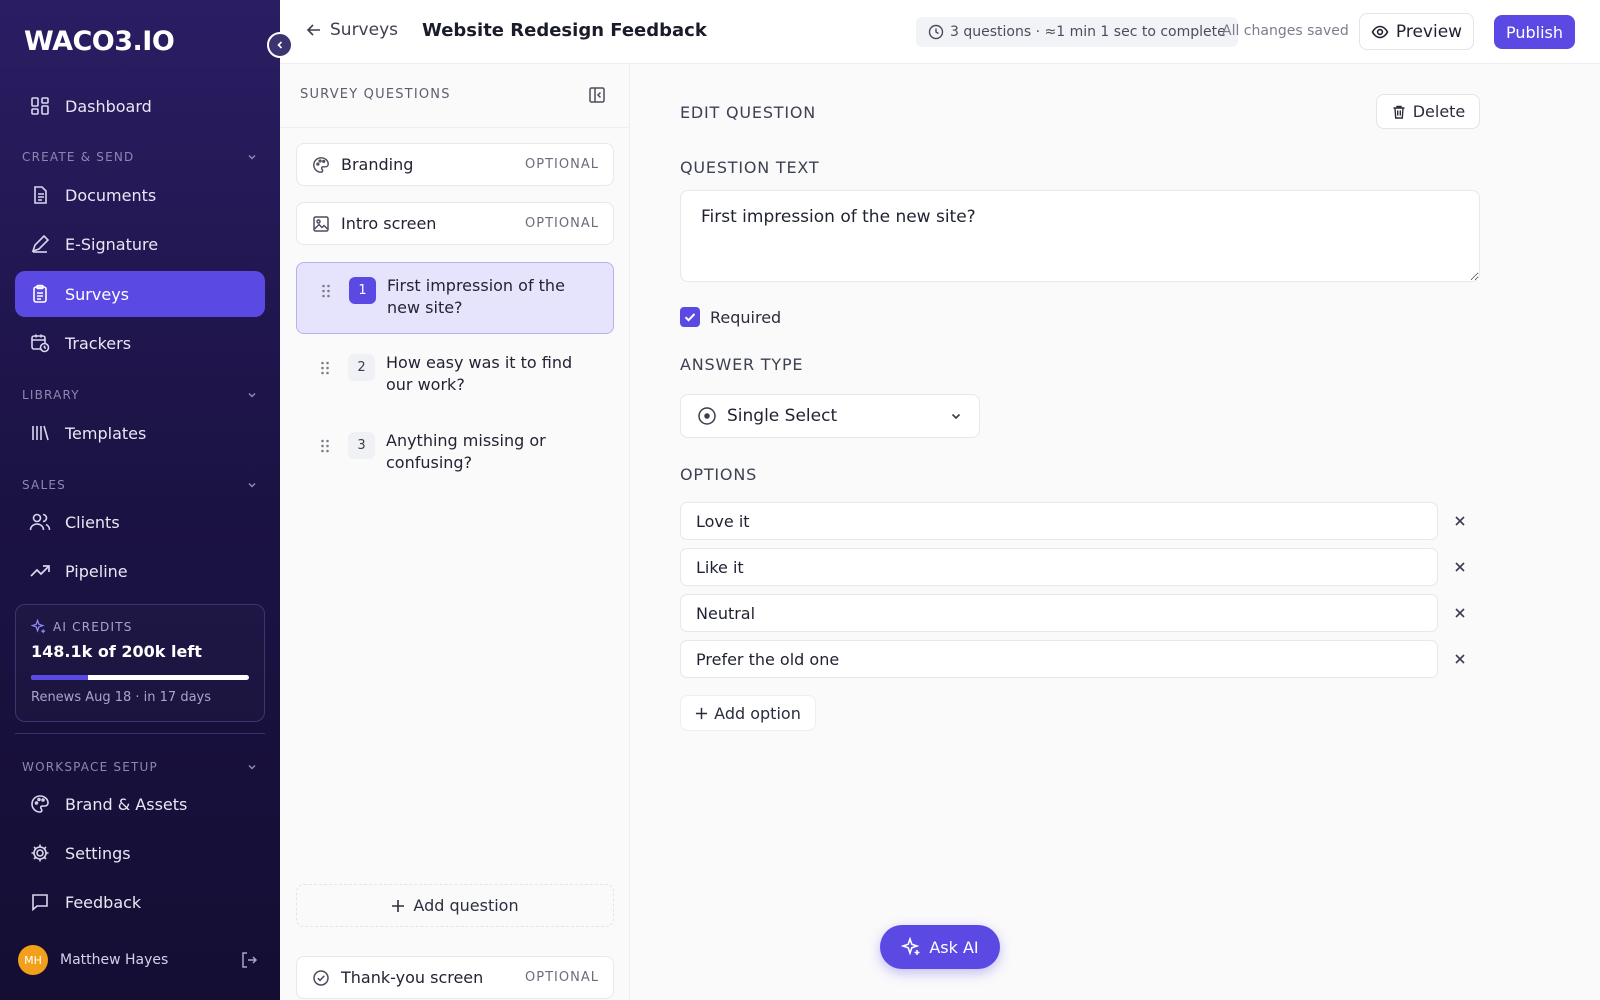 This screenshot has height=1000, width=1600. What do you see at coordinates (78, 157) in the screenshot?
I see `section-label: CREATE & SEND` at bounding box center [78, 157].